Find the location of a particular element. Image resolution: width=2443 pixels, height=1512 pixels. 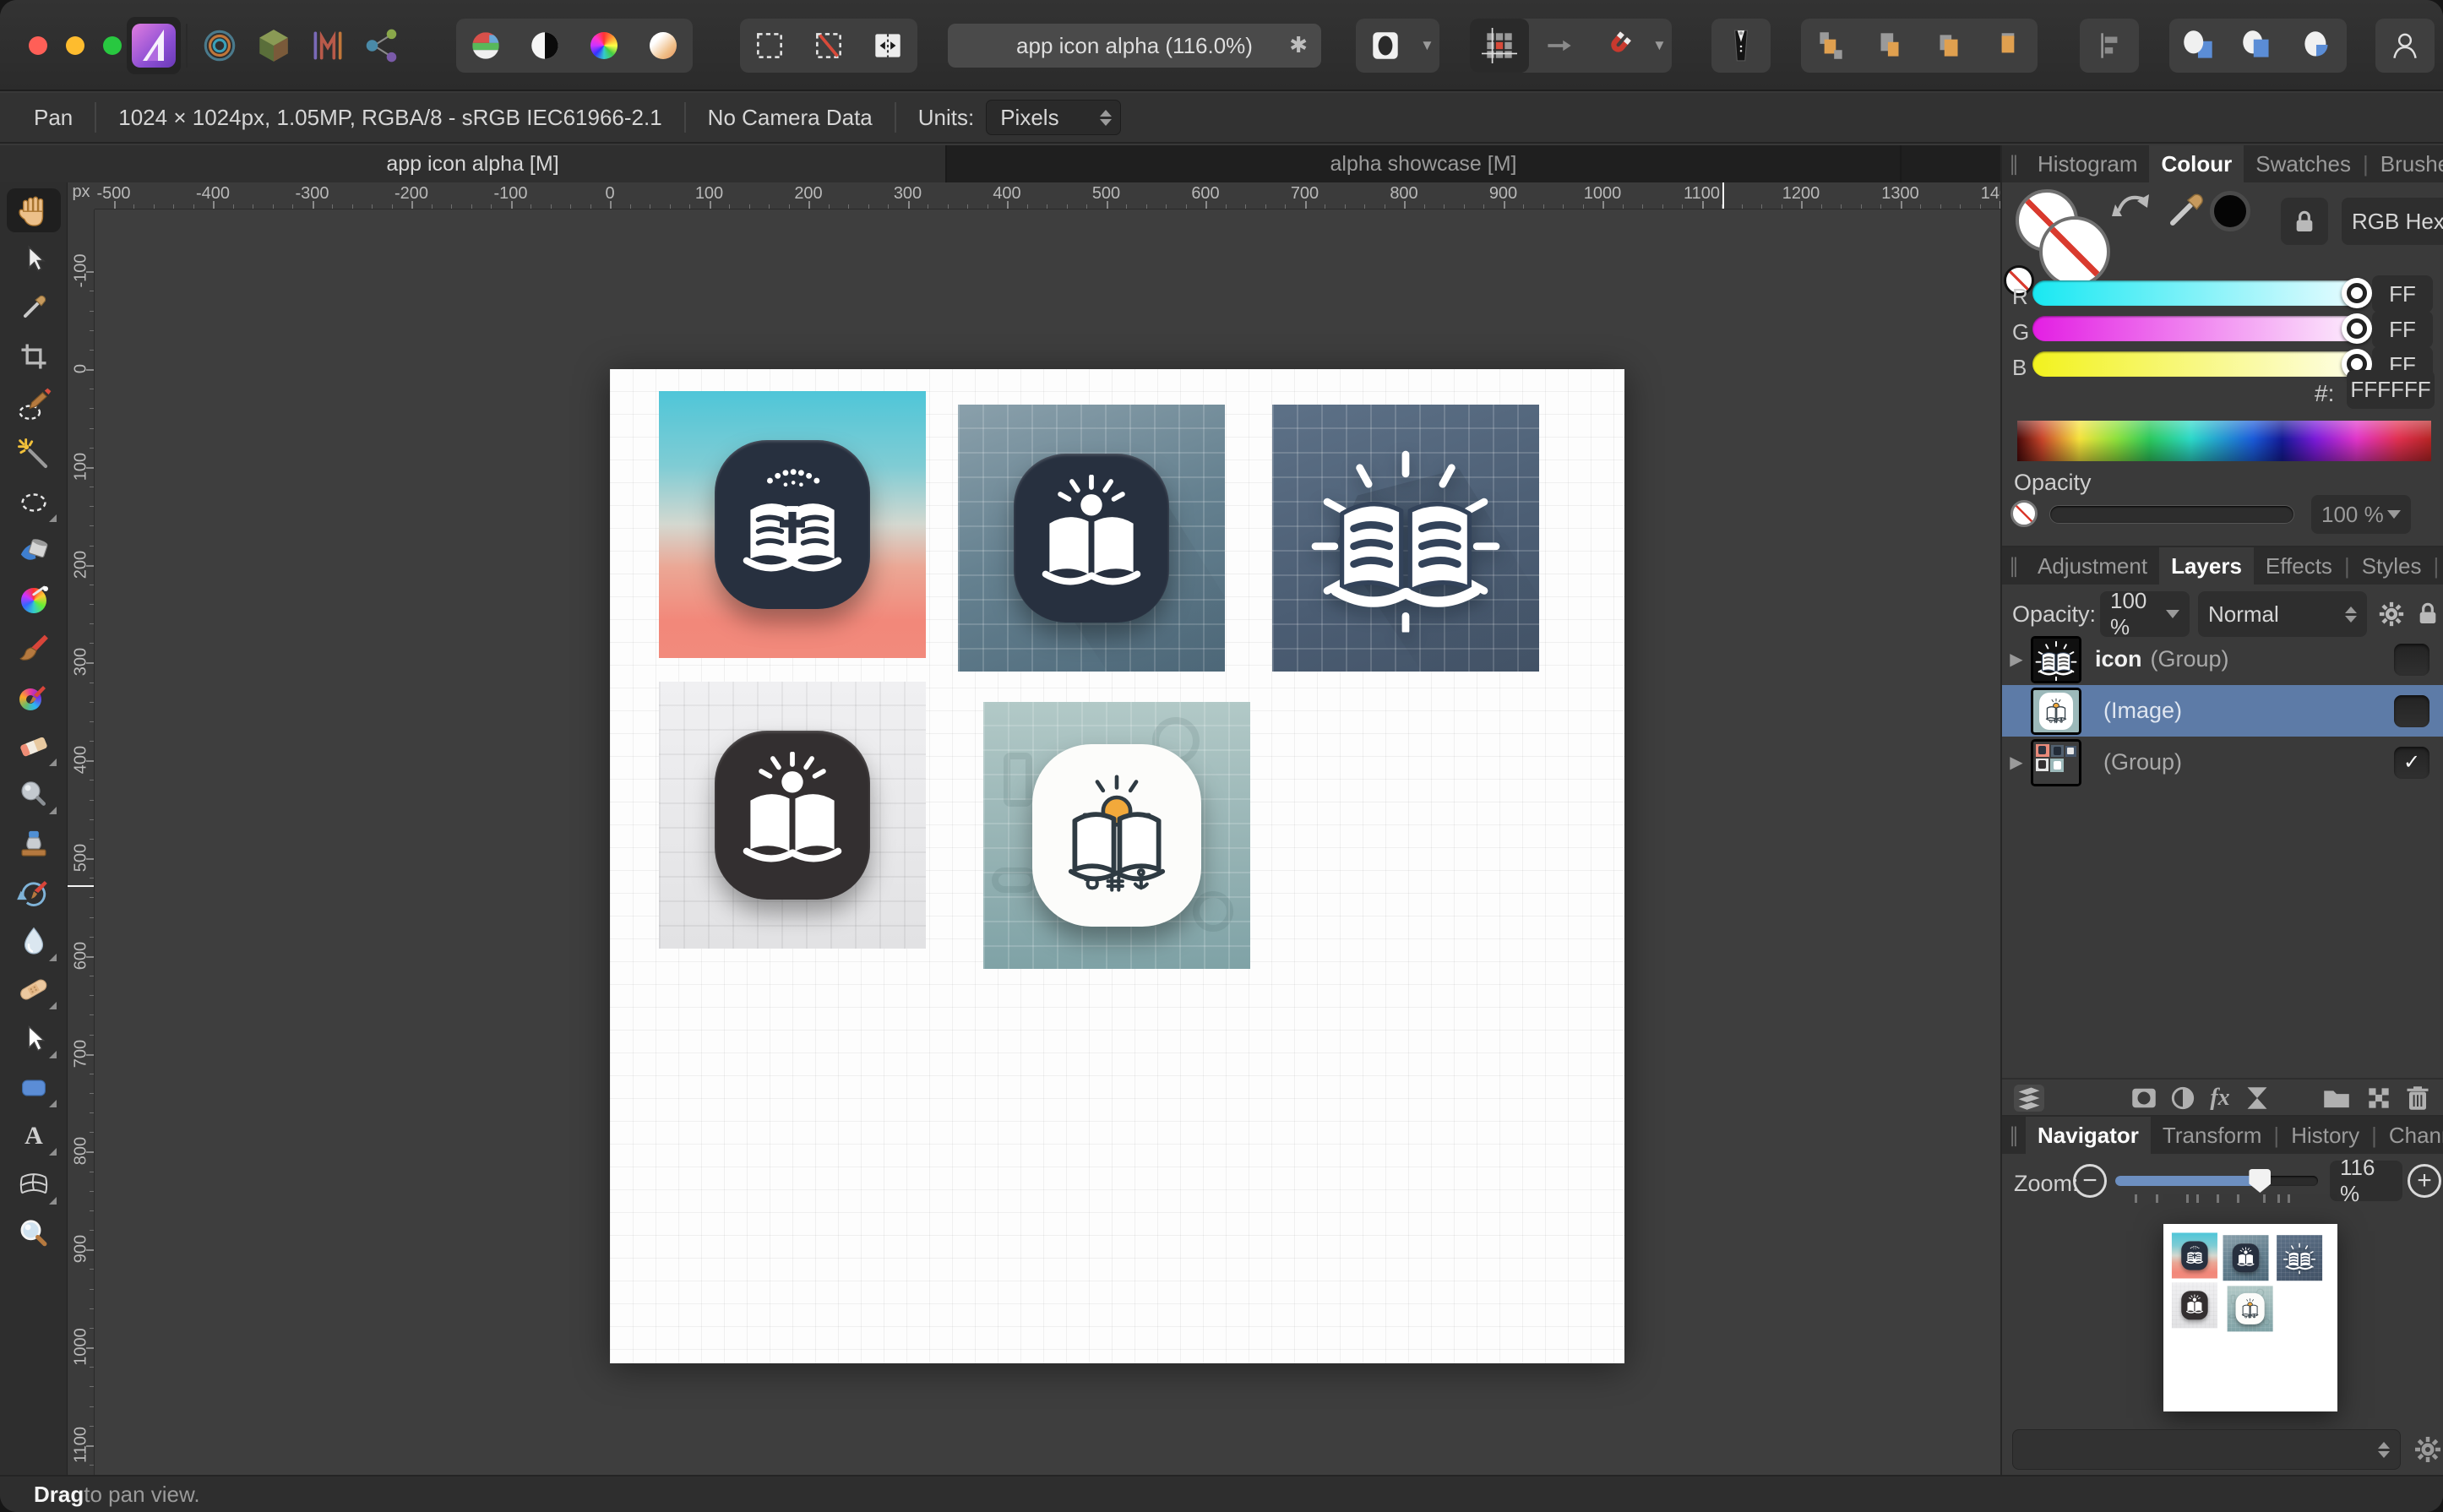

zoom-slider is located at coordinates (2216, 1186).